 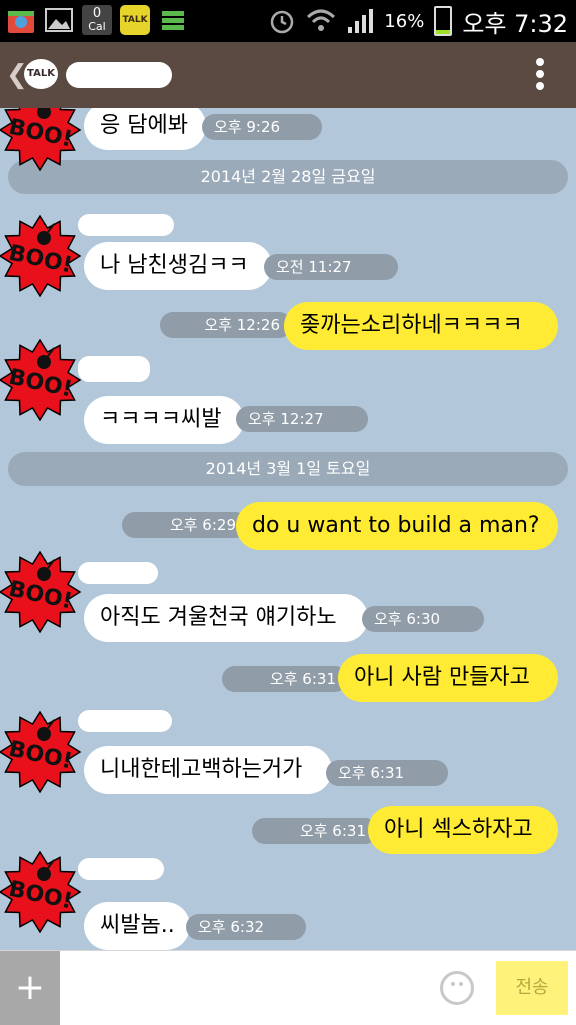 What do you see at coordinates (178, 266) in the screenshot?
I see `message-bubble-incoming: 나 남친생김ㅋㅋ` at bounding box center [178, 266].